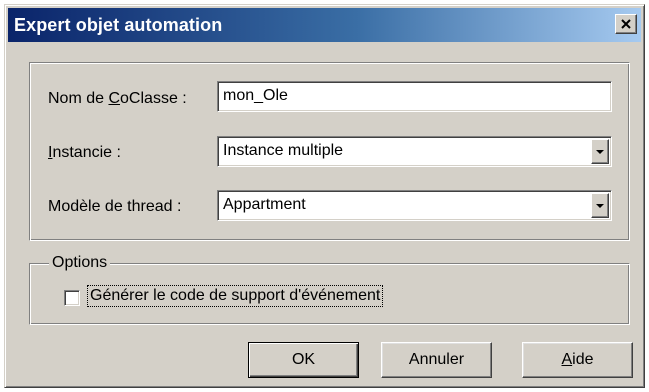 This screenshot has height=392, width=649. What do you see at coordinates (80, 263) in the screenshot?
I see `options-legend: Options` at bounding box center [80, 263].